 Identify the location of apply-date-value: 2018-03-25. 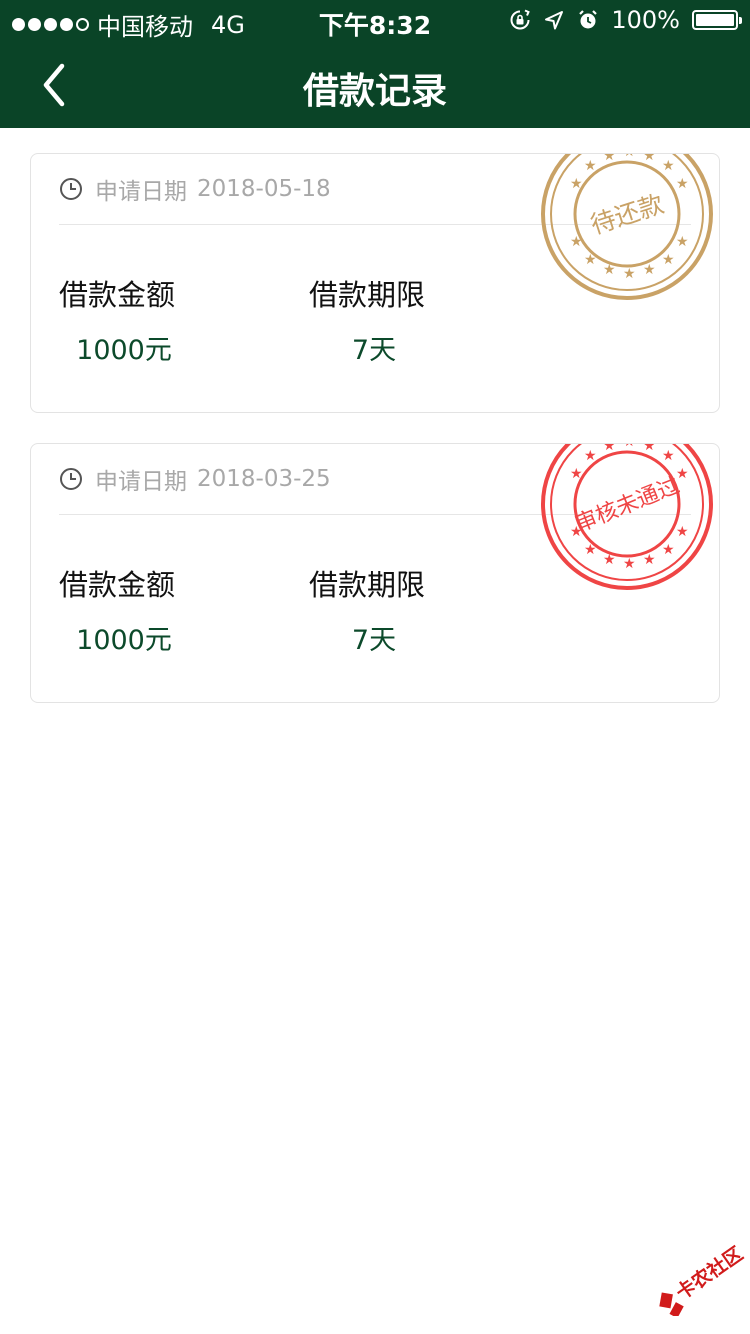
(264, 479).